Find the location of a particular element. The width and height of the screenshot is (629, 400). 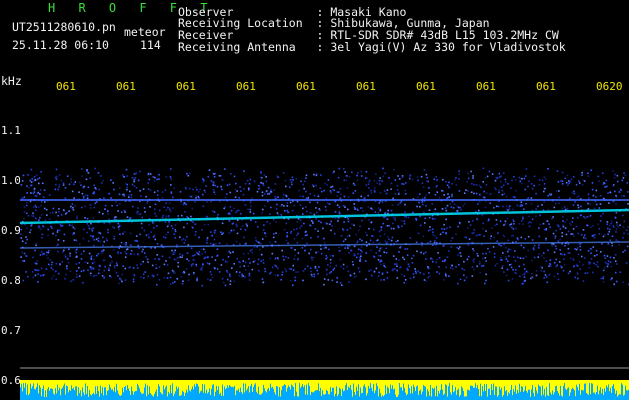

time-tick-8: 061 is located at coordinates (486, 86).